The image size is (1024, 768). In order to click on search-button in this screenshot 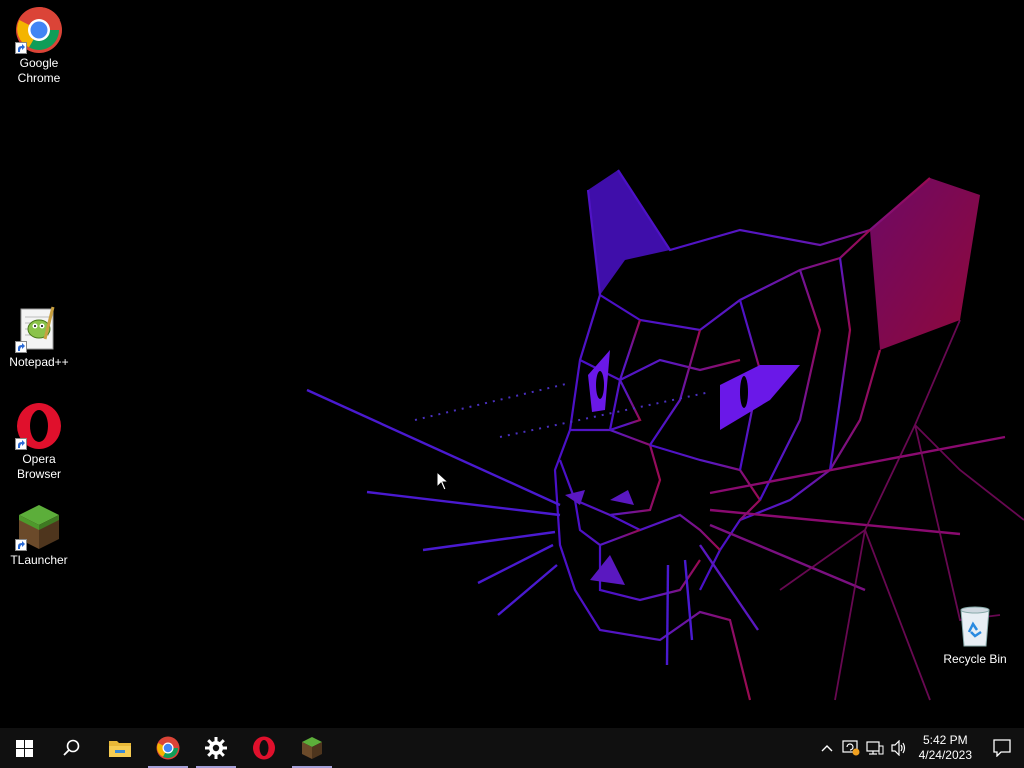, I will do `click(72, 748)`.